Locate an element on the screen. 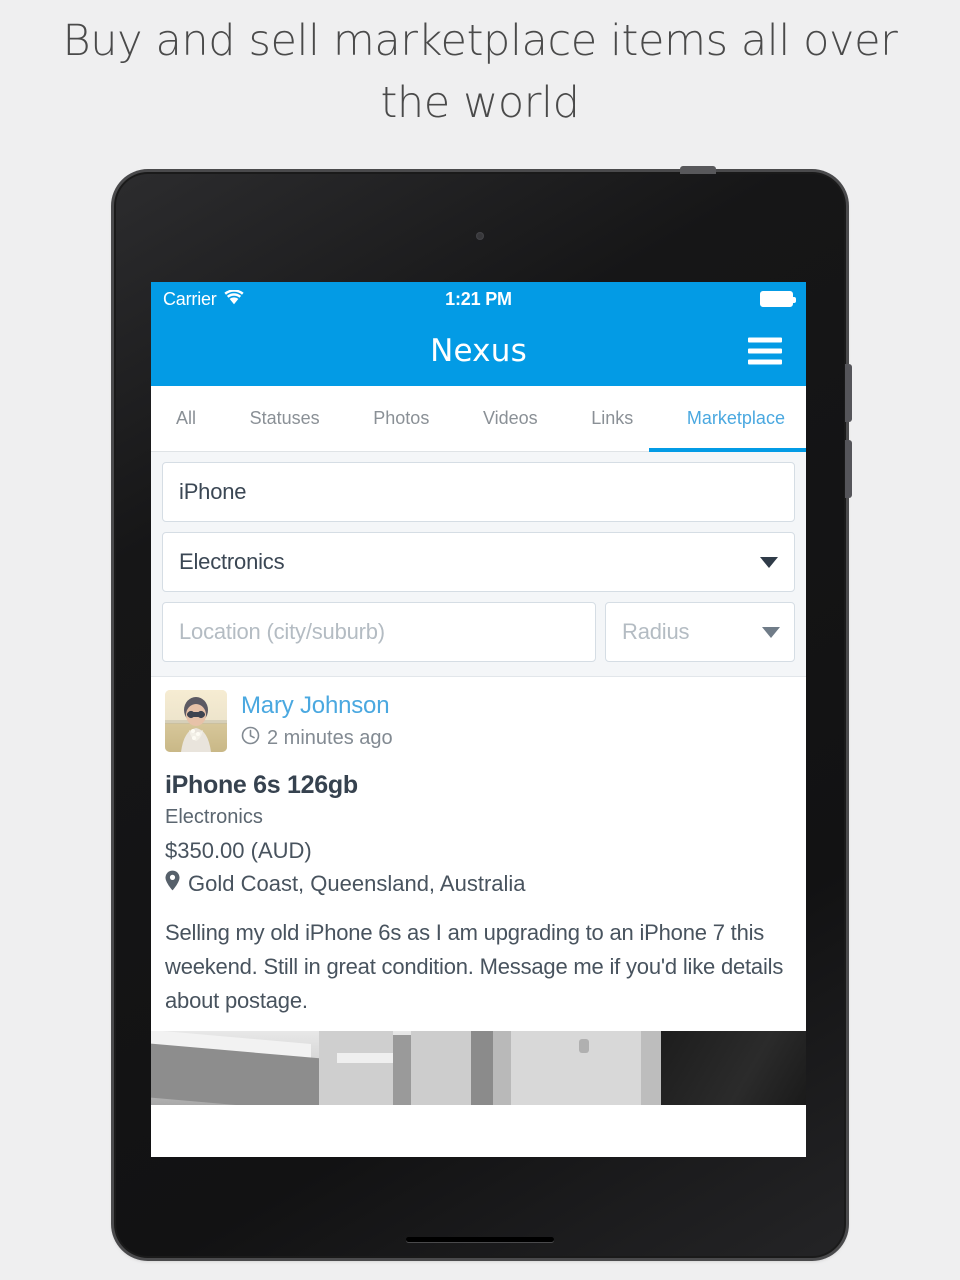 Image resolution: width=960 pixels, height=1280 pixels. category-select-value: Electronics is located at coordinates (232, 561).